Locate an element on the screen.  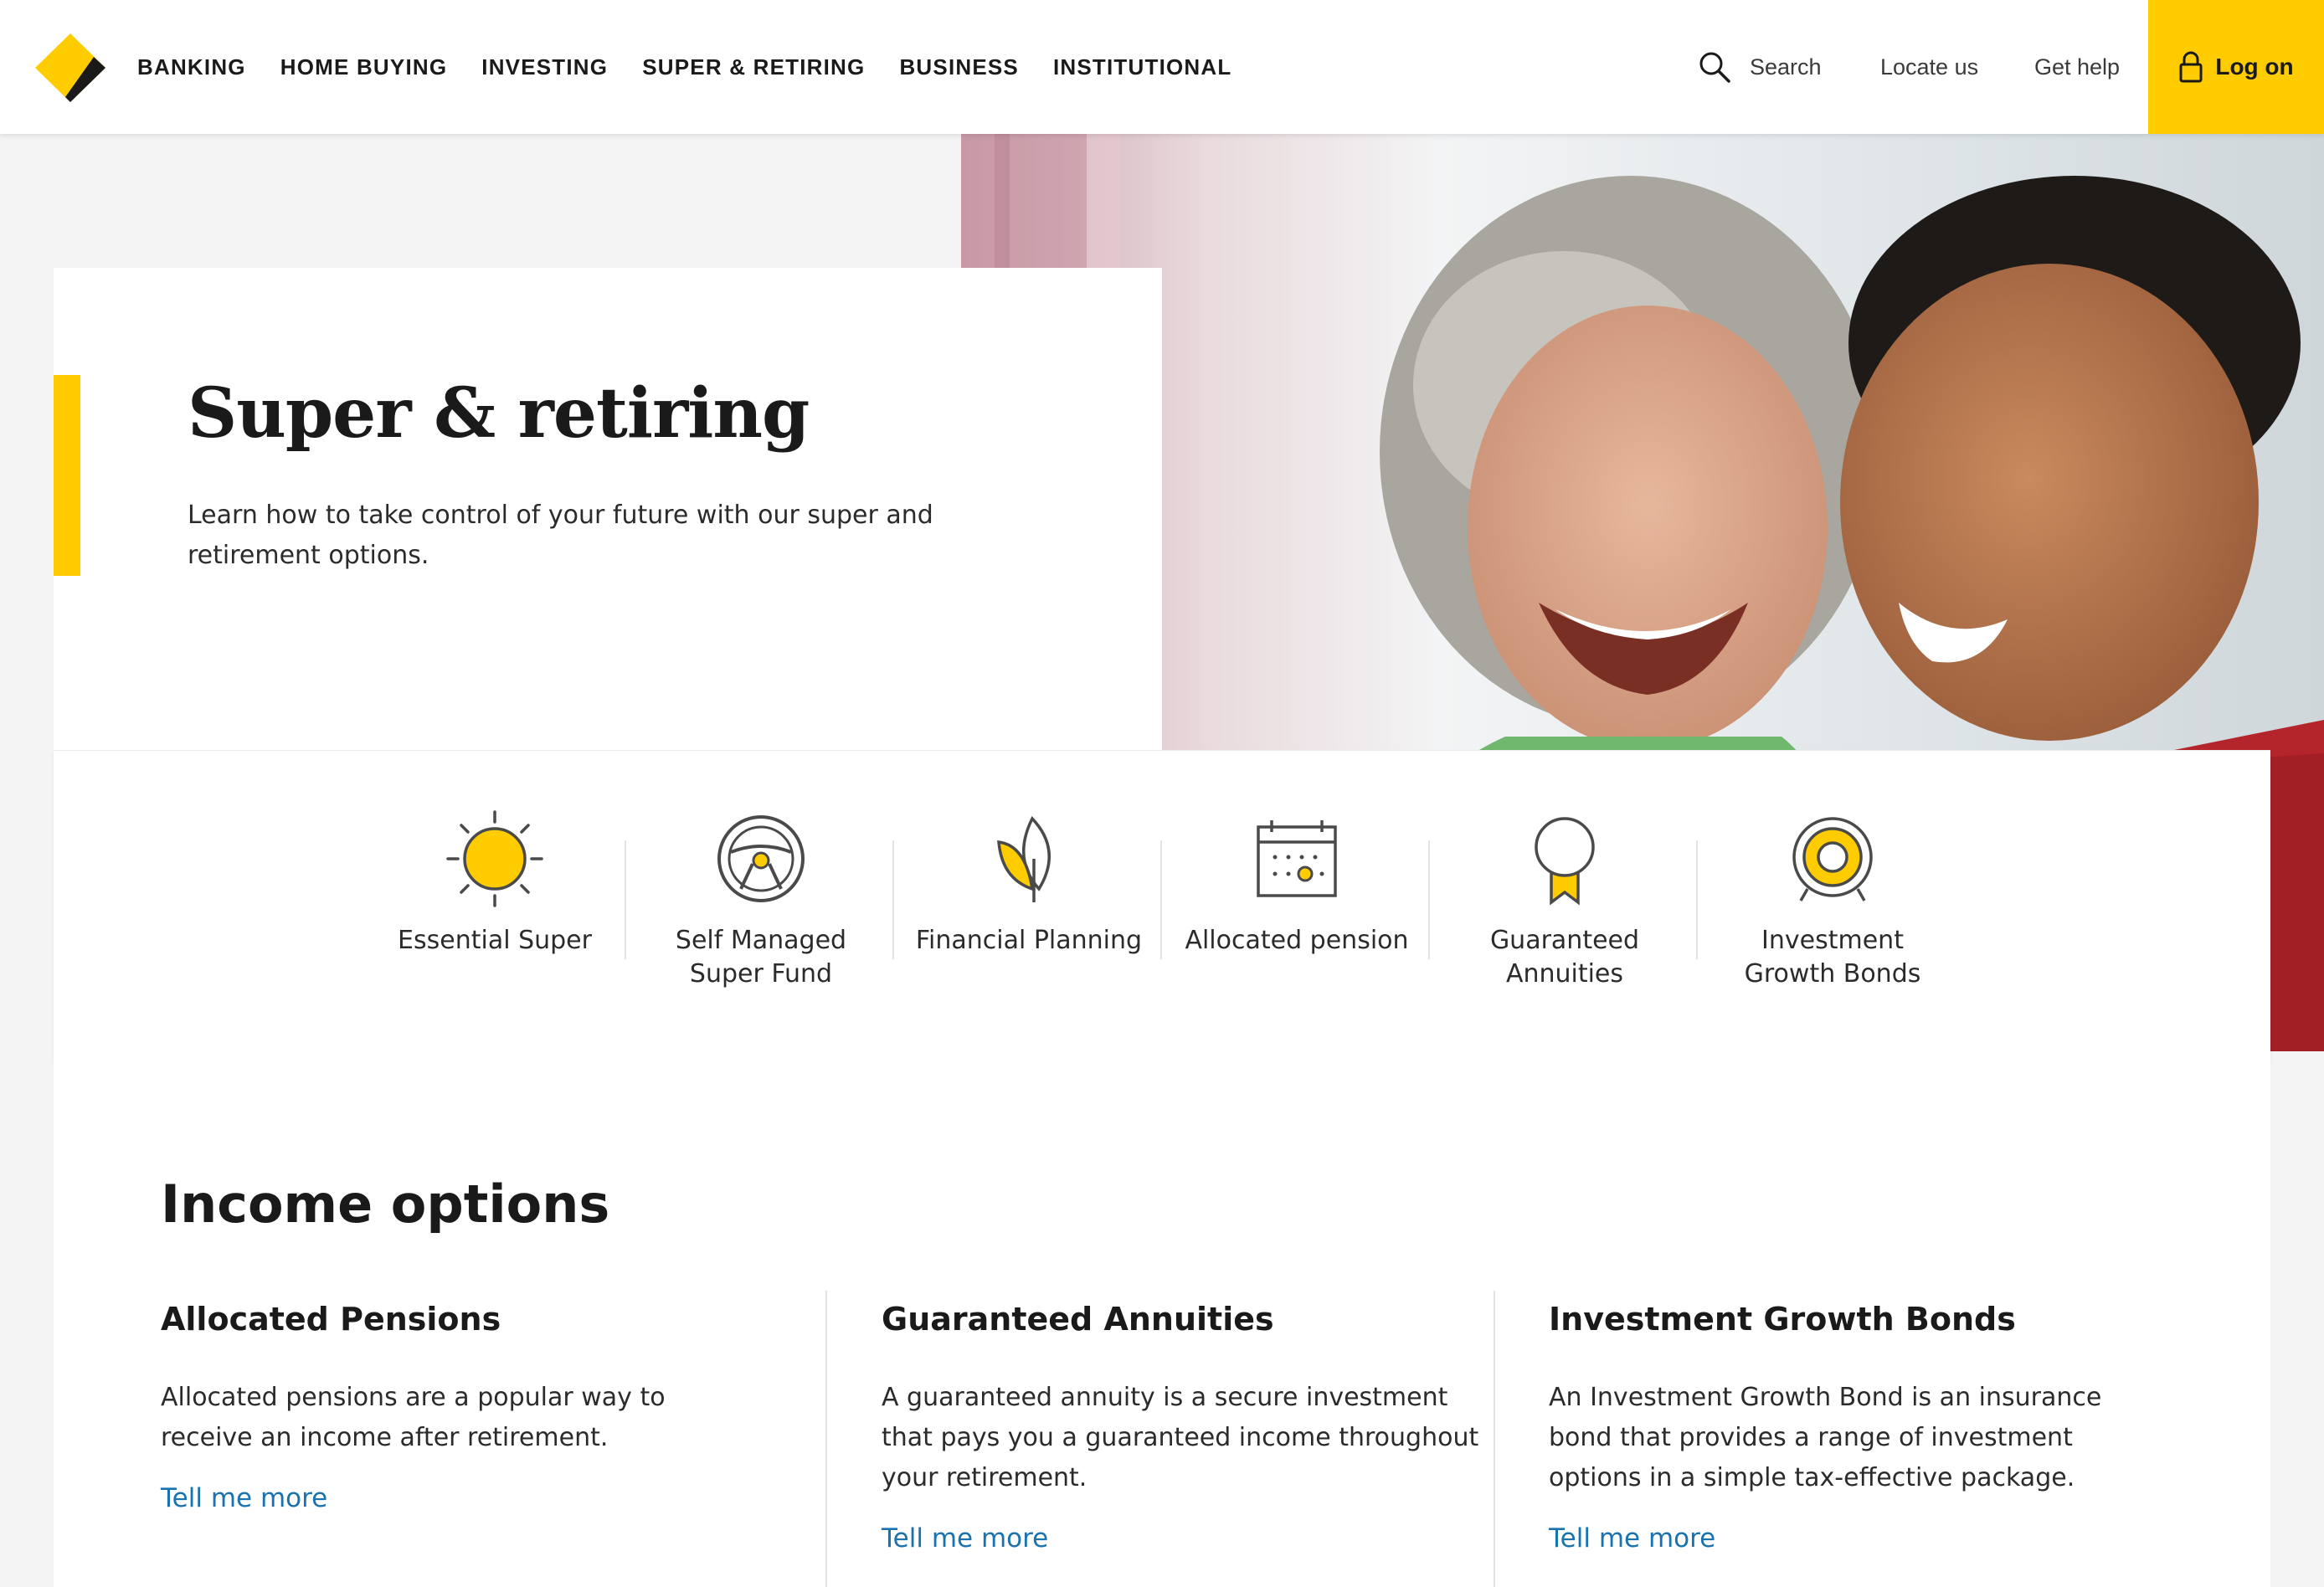
quick-link-smsf: Self Managed Super Fund is located at coordinates (761, 909).